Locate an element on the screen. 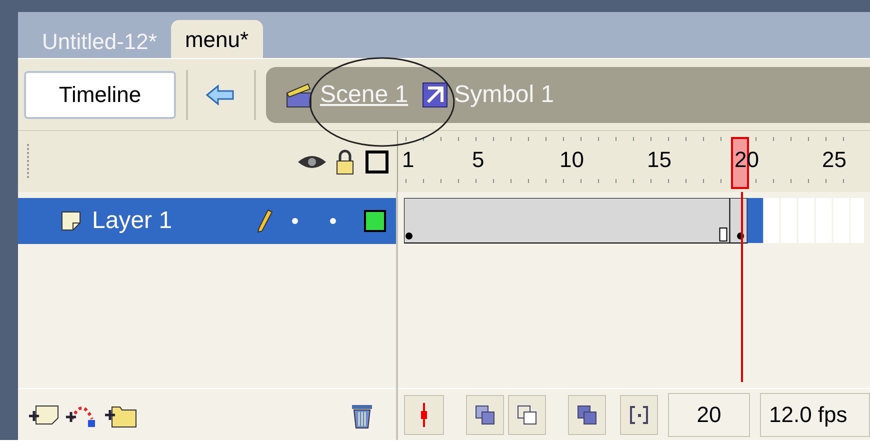  center-frame-button is located at coordinates (424, 414).